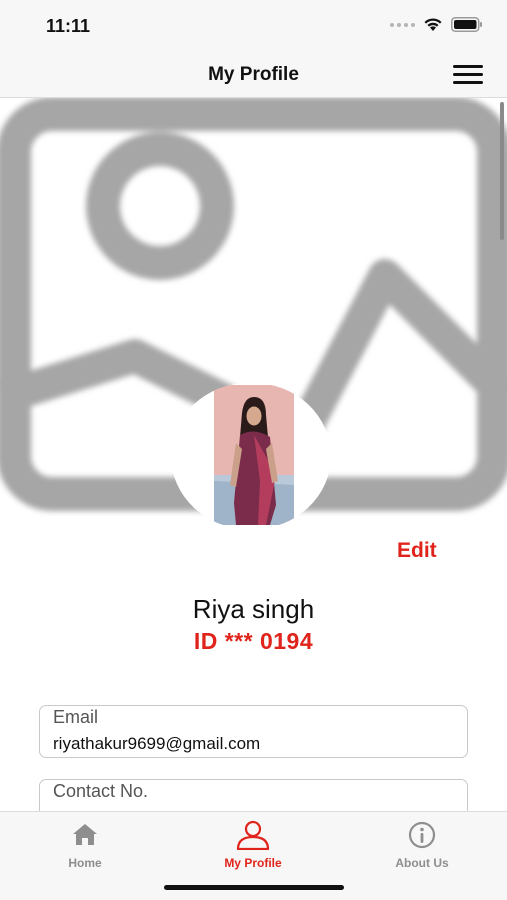 This screenshot has width=507, height=900. What do you see at coordinates (502, 171) in the screenshot?
I see `scrollbar` at bounding box center [502, 171].